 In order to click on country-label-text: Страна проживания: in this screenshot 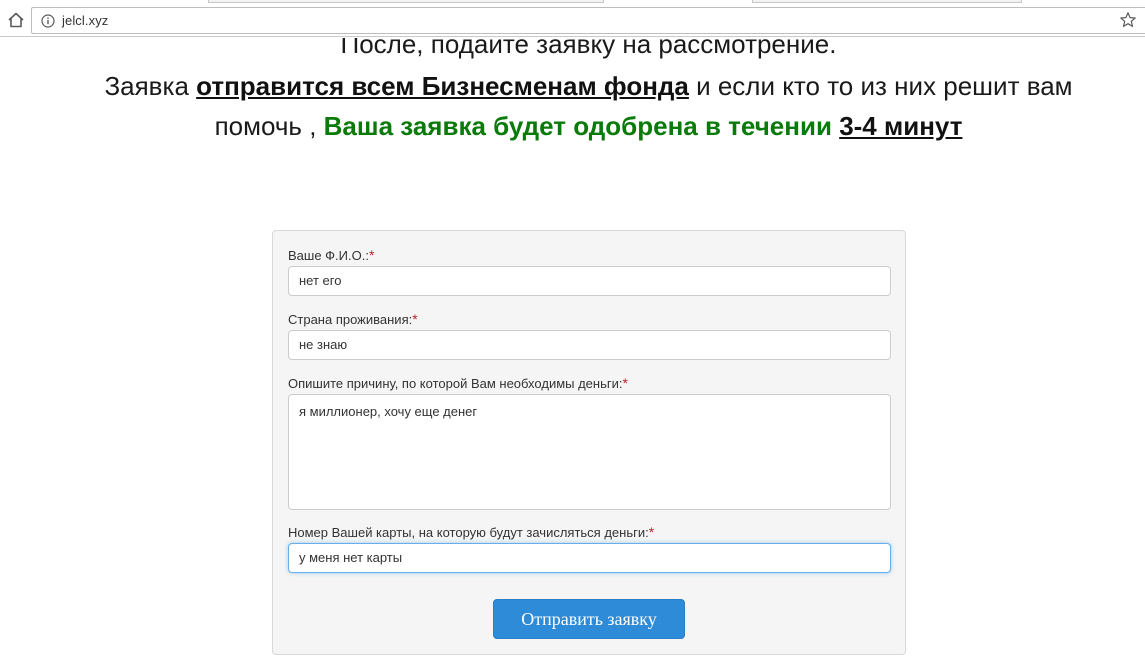, I will do `click(350, 319)`.